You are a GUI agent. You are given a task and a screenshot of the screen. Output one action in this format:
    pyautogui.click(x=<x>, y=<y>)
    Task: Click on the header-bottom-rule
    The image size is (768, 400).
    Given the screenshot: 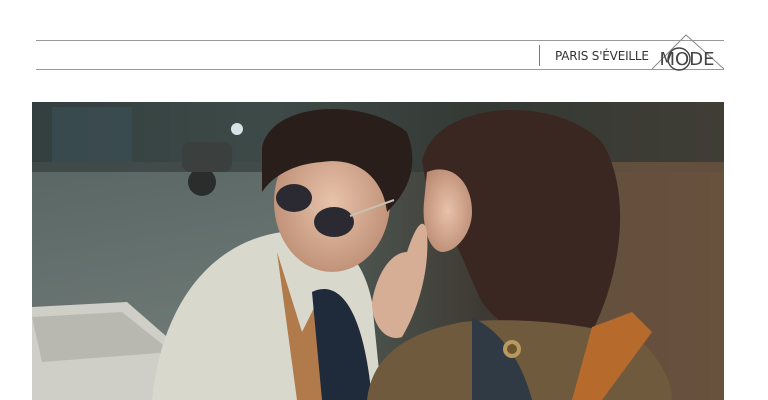 What is the action you would take?
    pyautogui.click(x=380, y=69)
    